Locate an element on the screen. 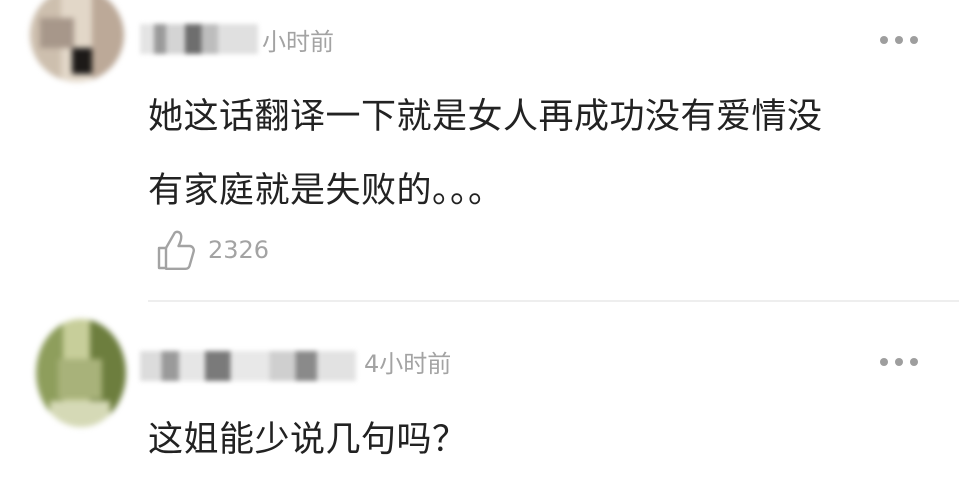  thumbs-up-icon is located at coordinates (176, 250).